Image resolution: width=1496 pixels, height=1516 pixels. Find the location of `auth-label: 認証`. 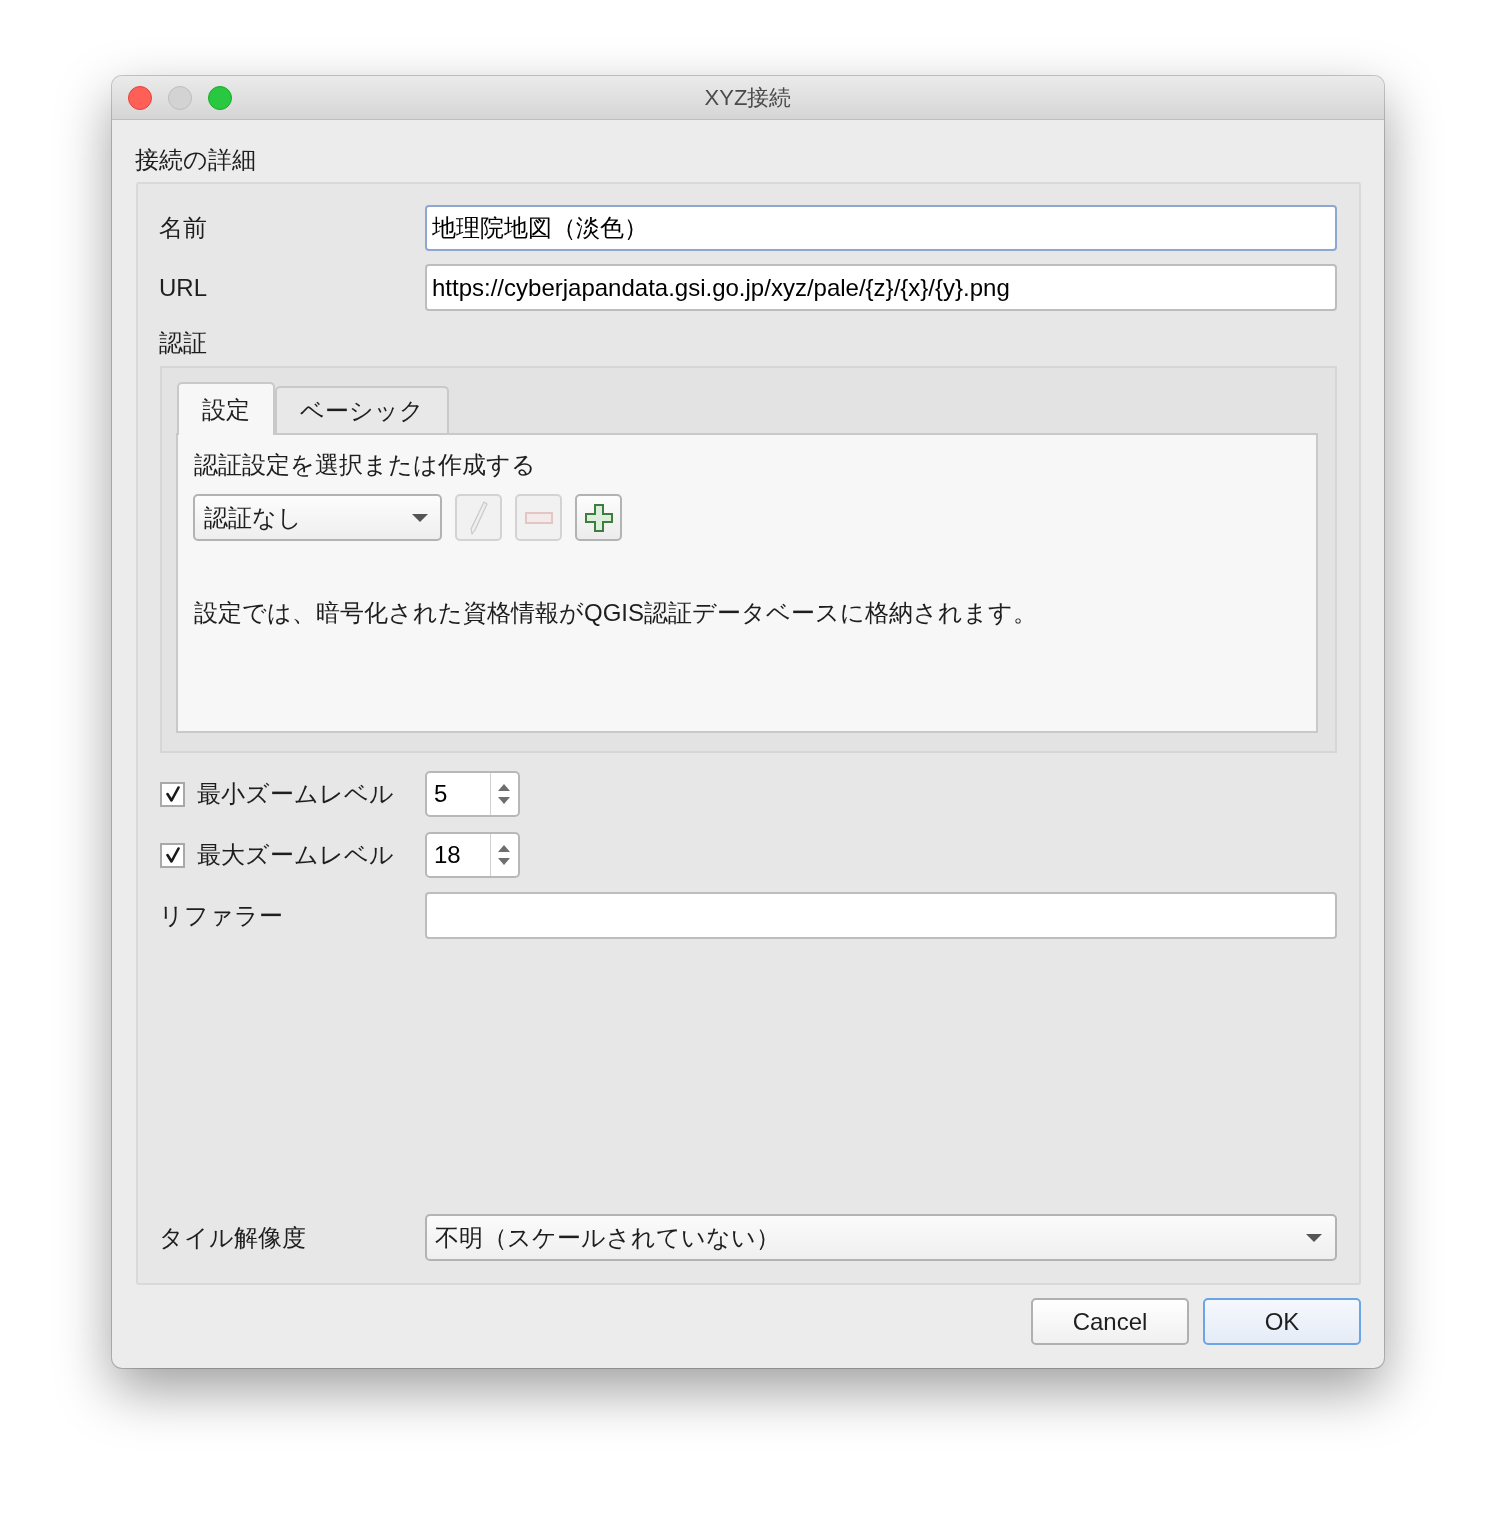

auth-label: 認証 is located at coordinates (183, 343).